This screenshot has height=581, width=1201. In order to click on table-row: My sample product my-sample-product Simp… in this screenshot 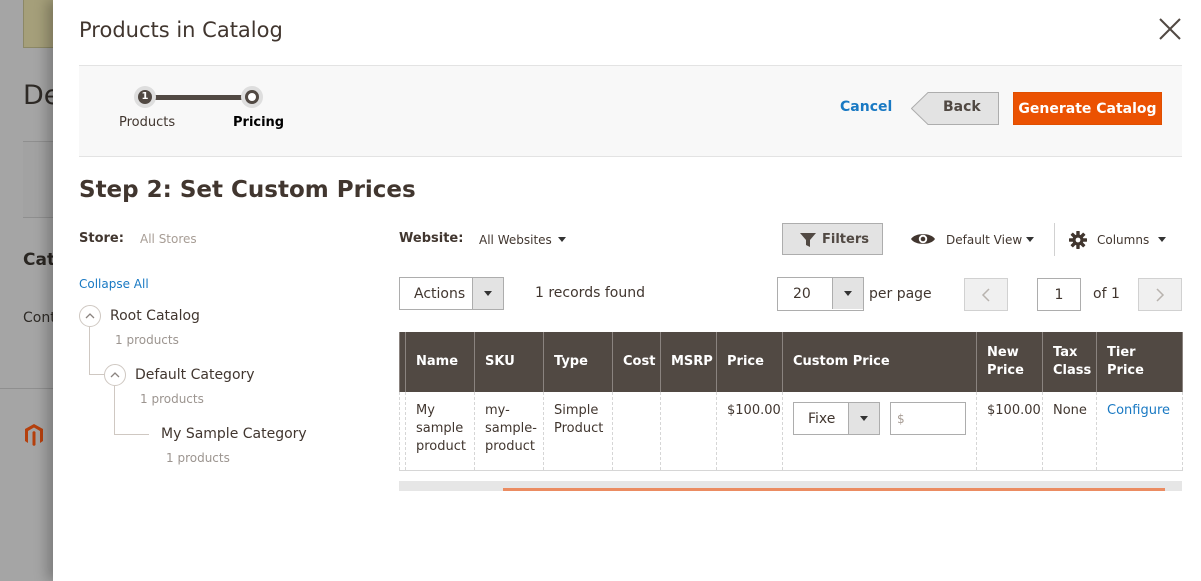, I will do `click(791, 431)`.